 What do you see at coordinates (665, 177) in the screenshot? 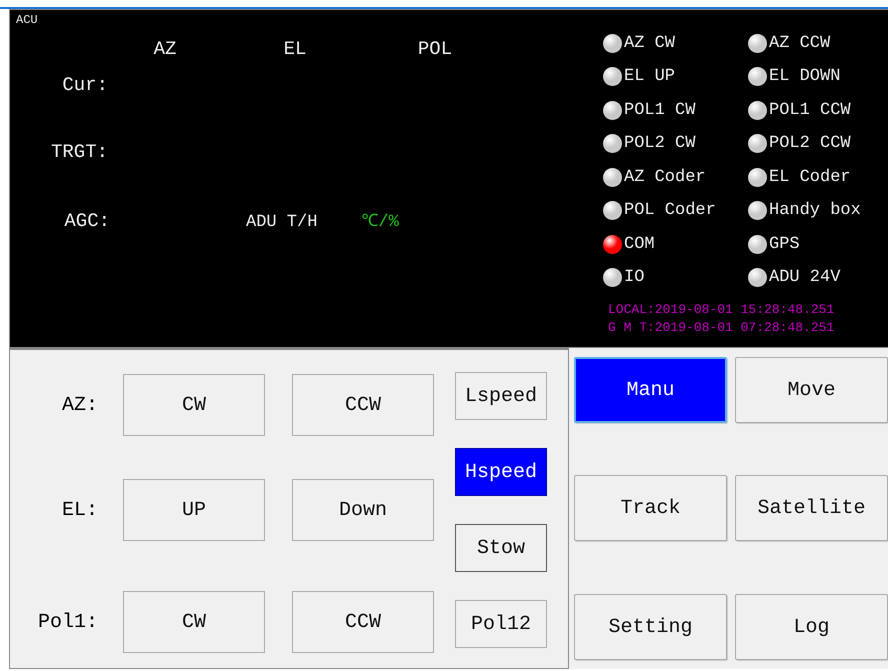
I see `indicator-label: AZ Coder` at bounding box center [665, 177].